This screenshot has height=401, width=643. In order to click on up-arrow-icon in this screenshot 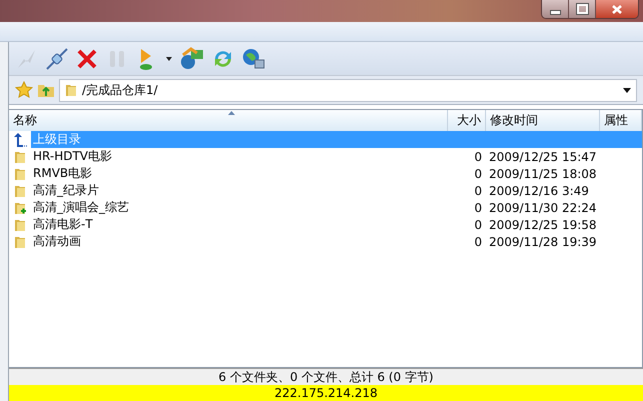, I will do `click(21, 139)`.